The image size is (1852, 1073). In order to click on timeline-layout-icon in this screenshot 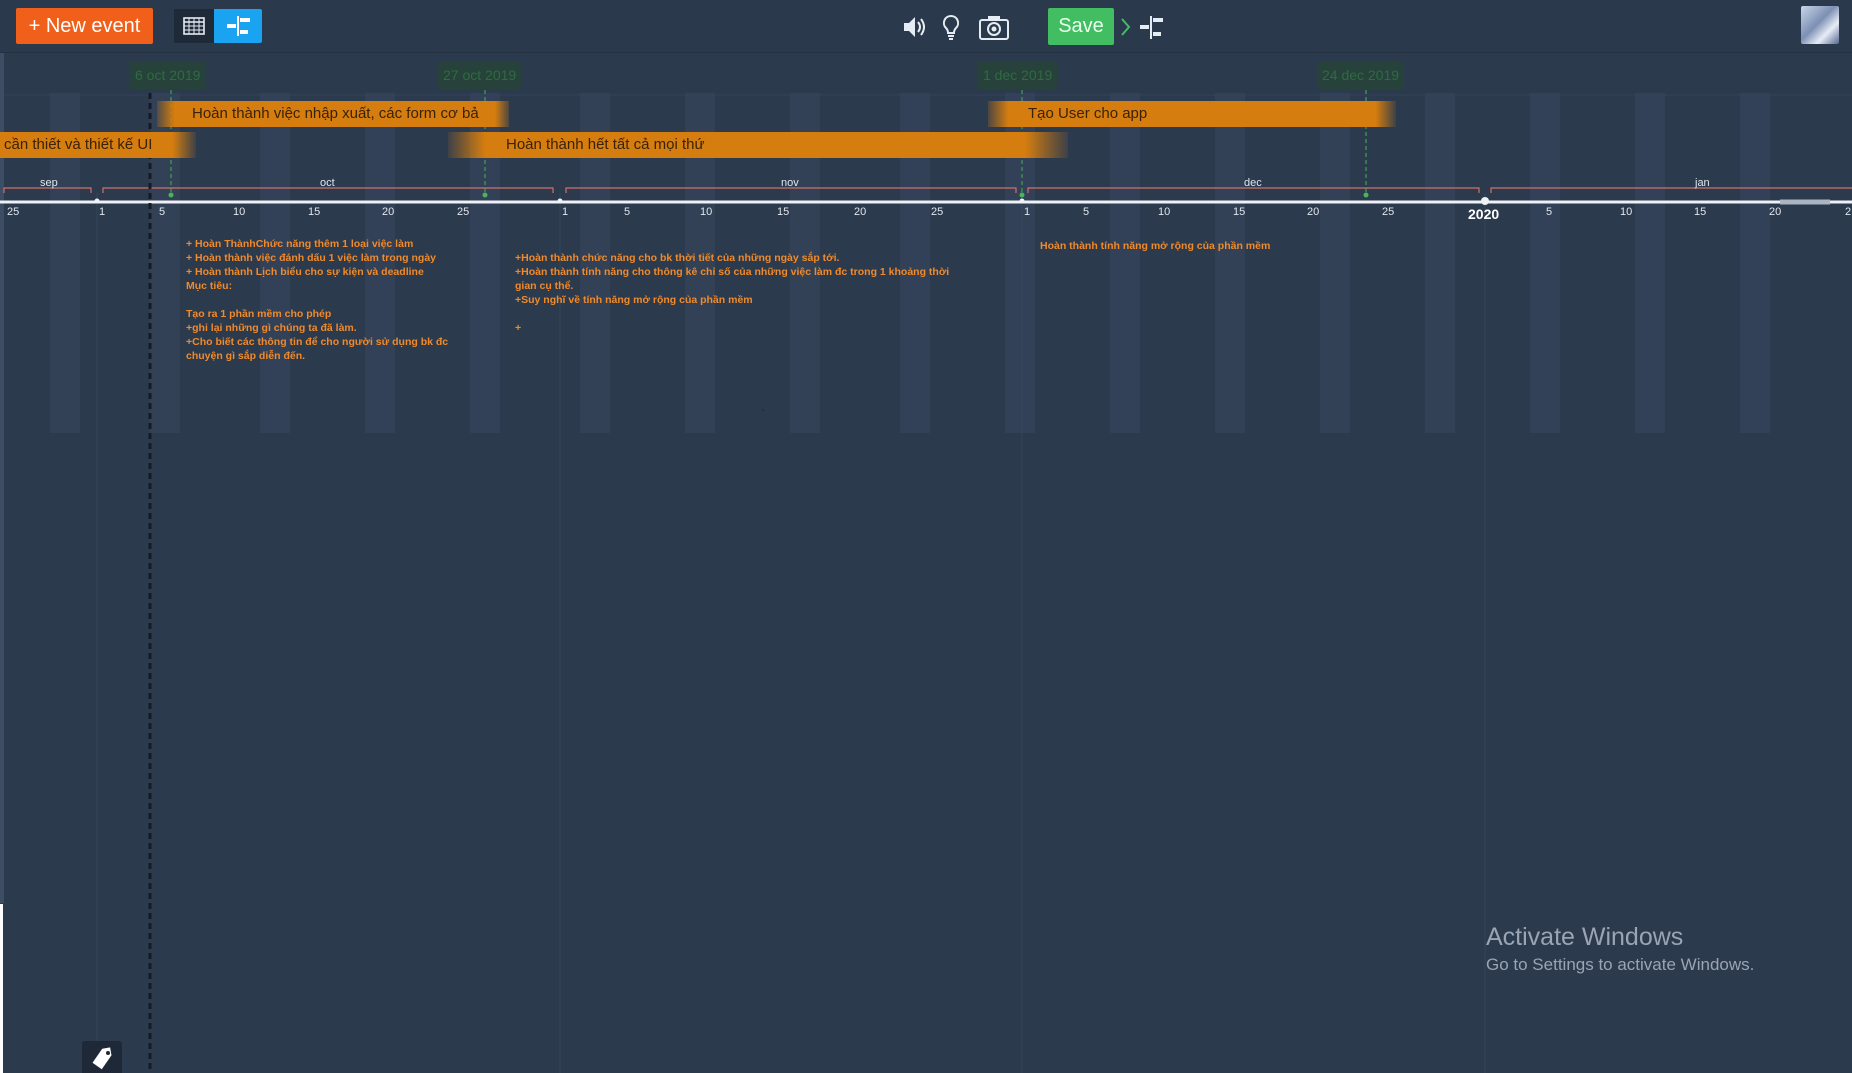, I will do `click(1151, 27)`.